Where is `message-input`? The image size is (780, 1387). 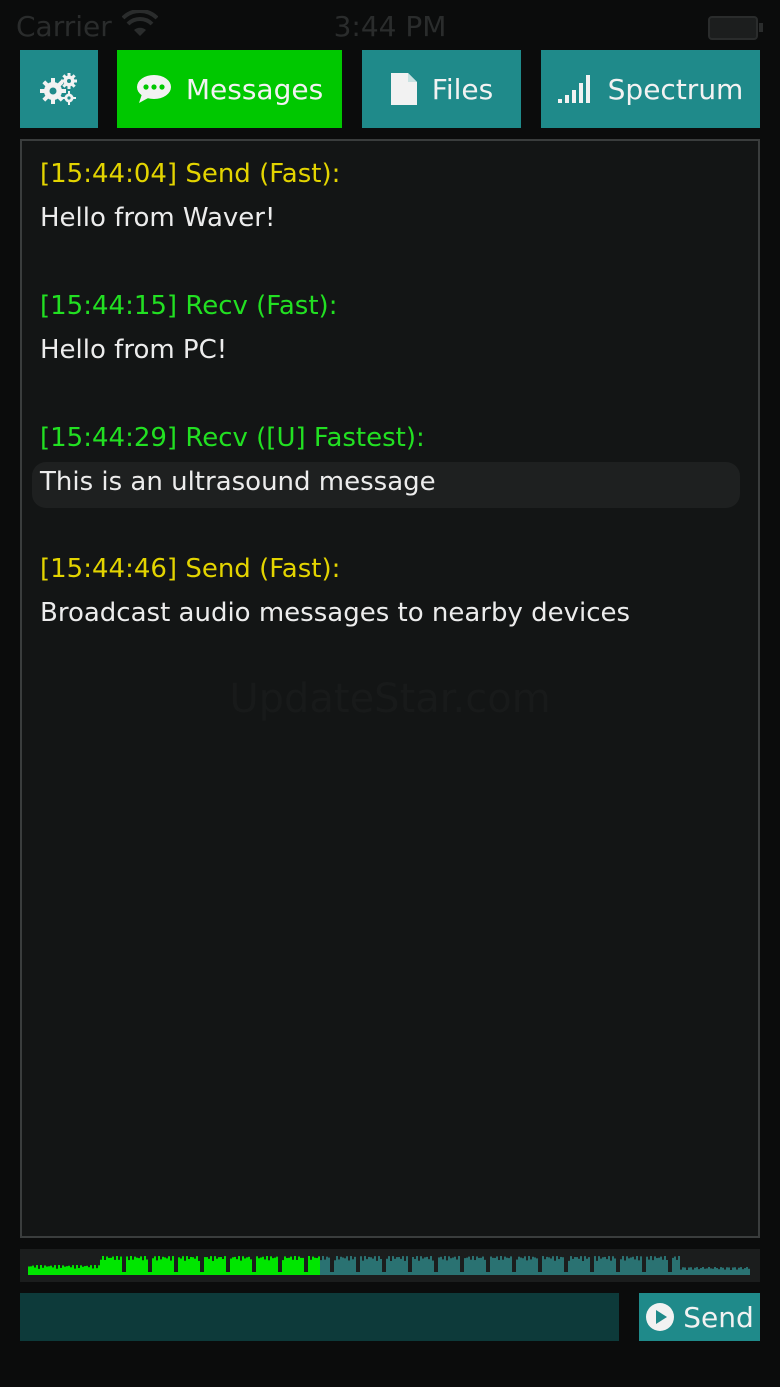
message-input is located at coordinates (319, 1317).